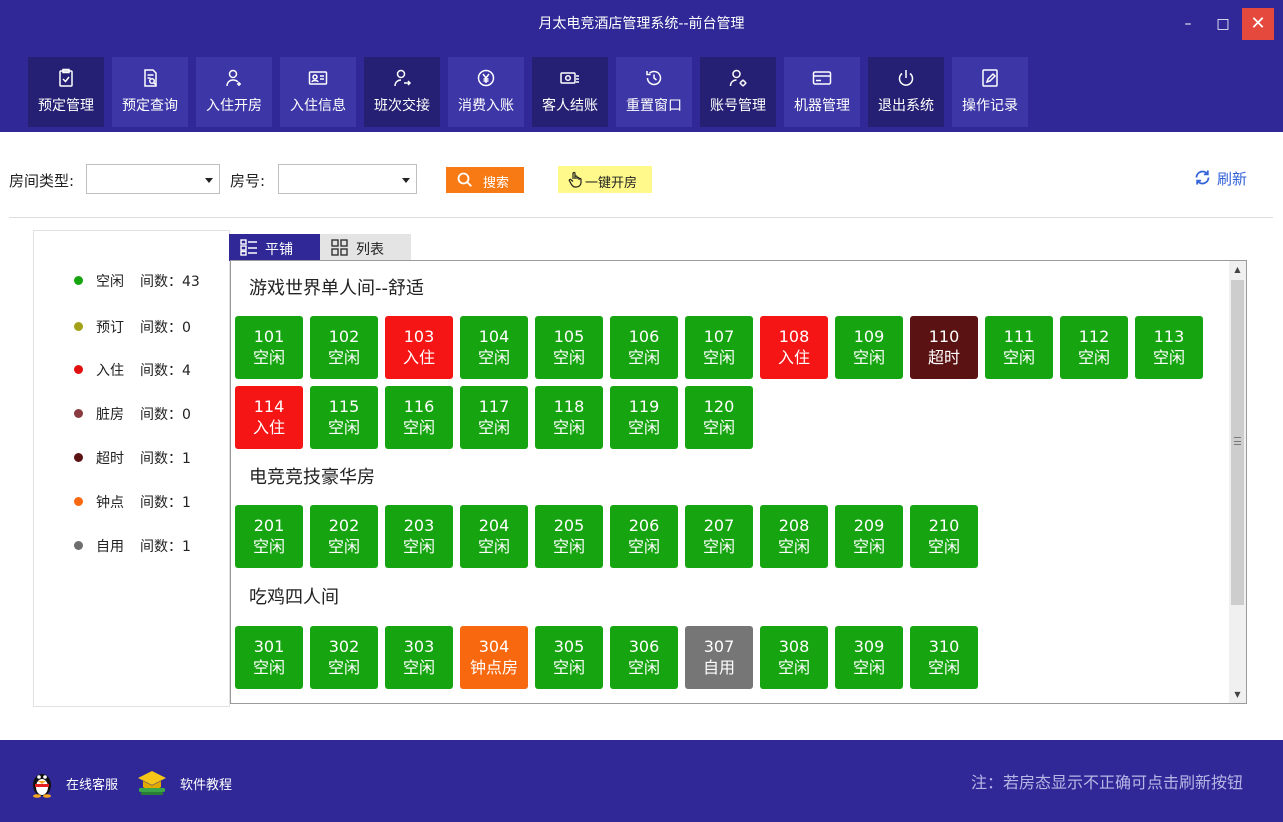 The width and height of the screenshot is (1283, 822). I want to click on tab-list-view: 列表, so click(365, 247).